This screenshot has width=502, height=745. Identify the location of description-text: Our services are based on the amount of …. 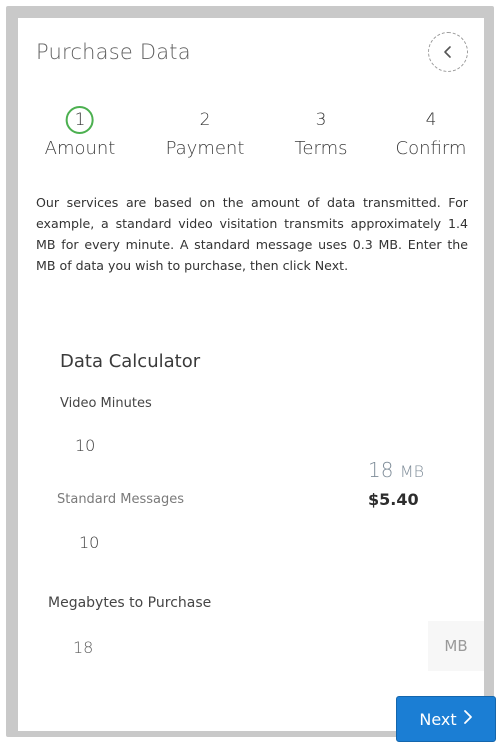
(252, 234).